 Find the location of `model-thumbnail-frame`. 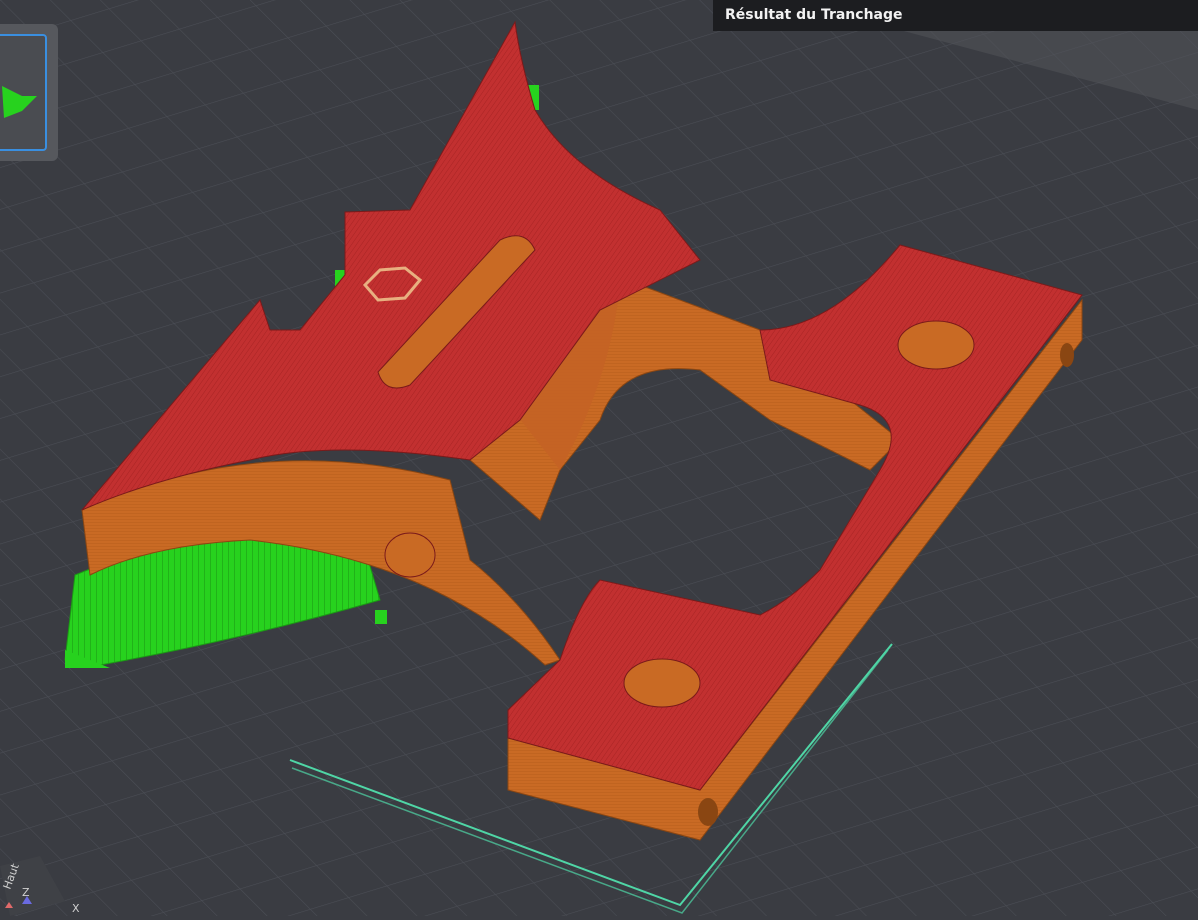

model-thumbnail-frame is located at coordinates (23, 92).